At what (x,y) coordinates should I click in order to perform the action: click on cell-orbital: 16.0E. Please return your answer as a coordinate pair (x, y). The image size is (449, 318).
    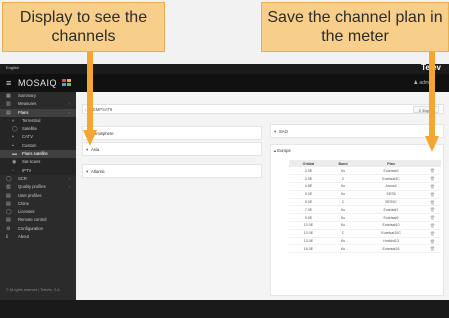
    Looking at the image, I should click on (308, 249).